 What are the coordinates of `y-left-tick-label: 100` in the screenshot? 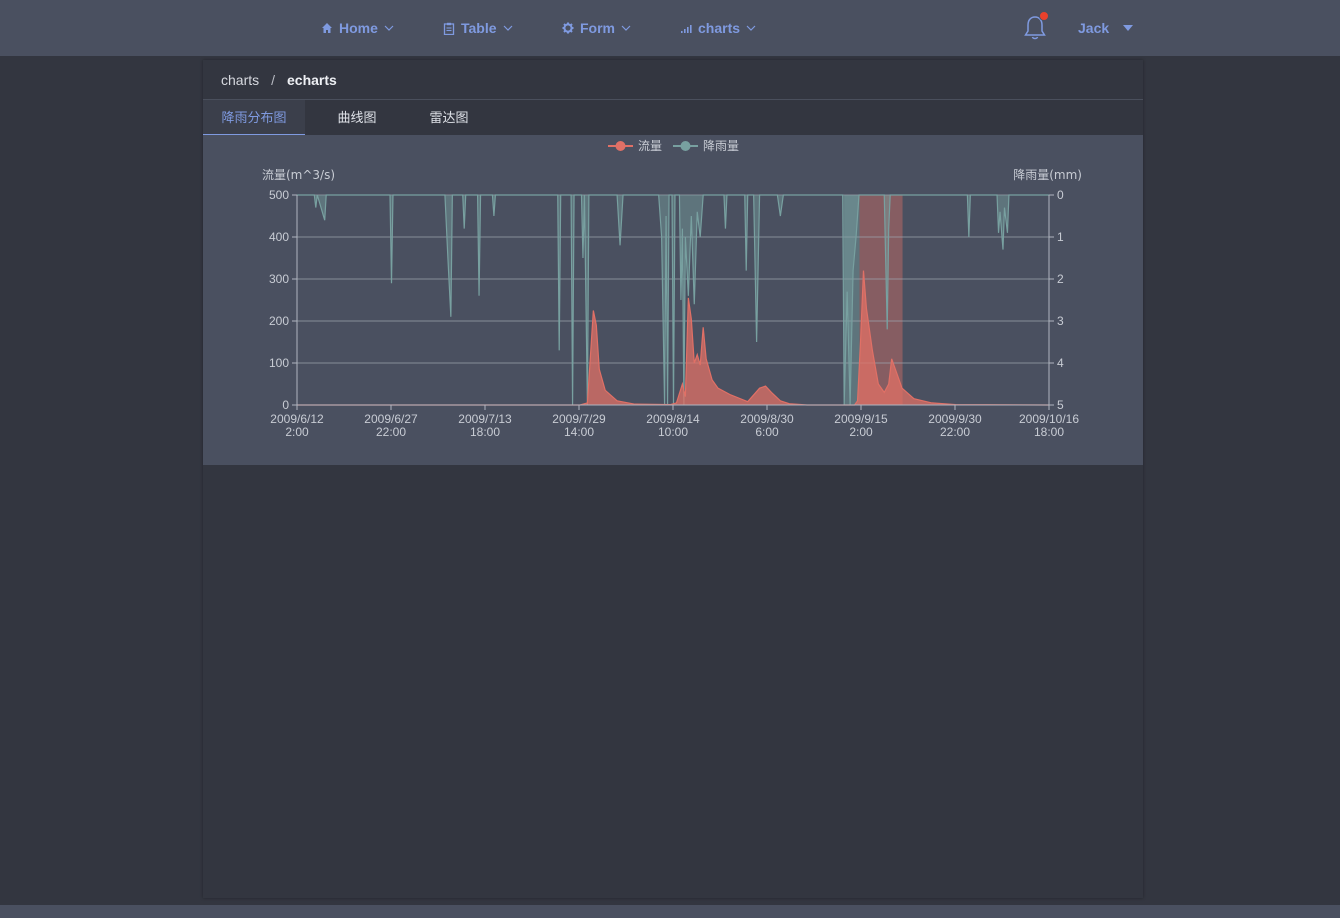 It's located at (279, 363).